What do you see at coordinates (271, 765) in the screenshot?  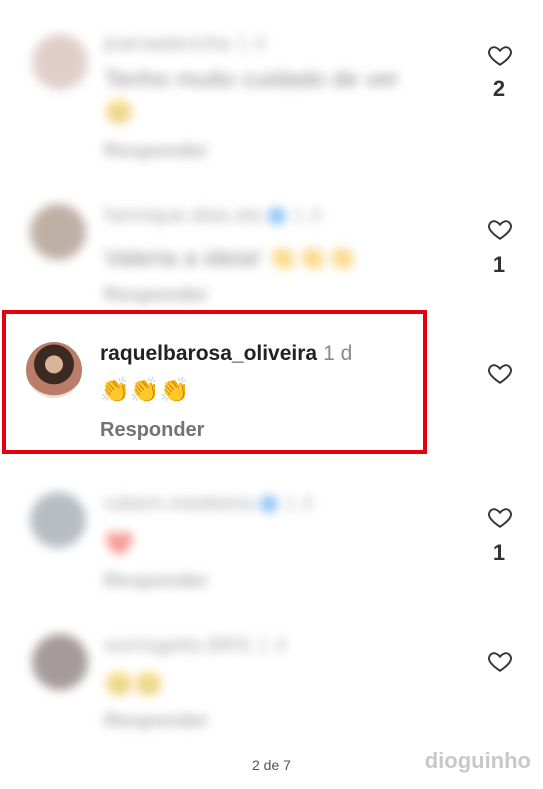 I see `page-indicator: 2 de 7` at bounding box center [271, 765].